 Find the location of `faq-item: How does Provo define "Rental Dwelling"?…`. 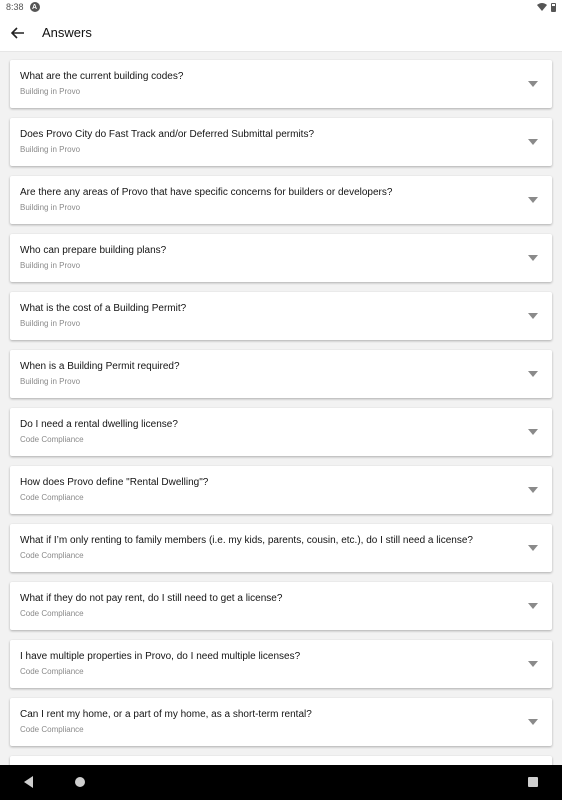

faq-item: How does Provo define "Rental Dwelling"?… is located at coordinates (281, 490).